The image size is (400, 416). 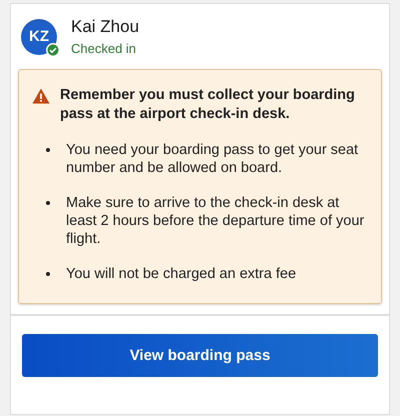 What do you see at coordinates (208, 105) in the screenshot?
I see `notice-title: Remember you must collect your boarding pass at the airport check-in desk.` at bounding box center [208, 105].